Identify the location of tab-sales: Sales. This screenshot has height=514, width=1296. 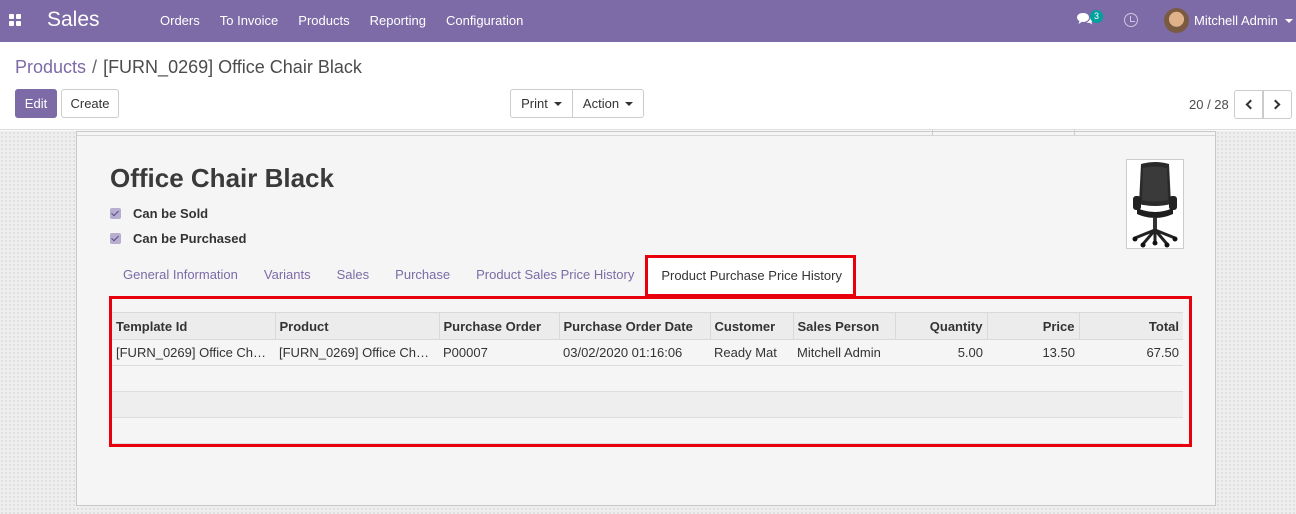
(353, 275).